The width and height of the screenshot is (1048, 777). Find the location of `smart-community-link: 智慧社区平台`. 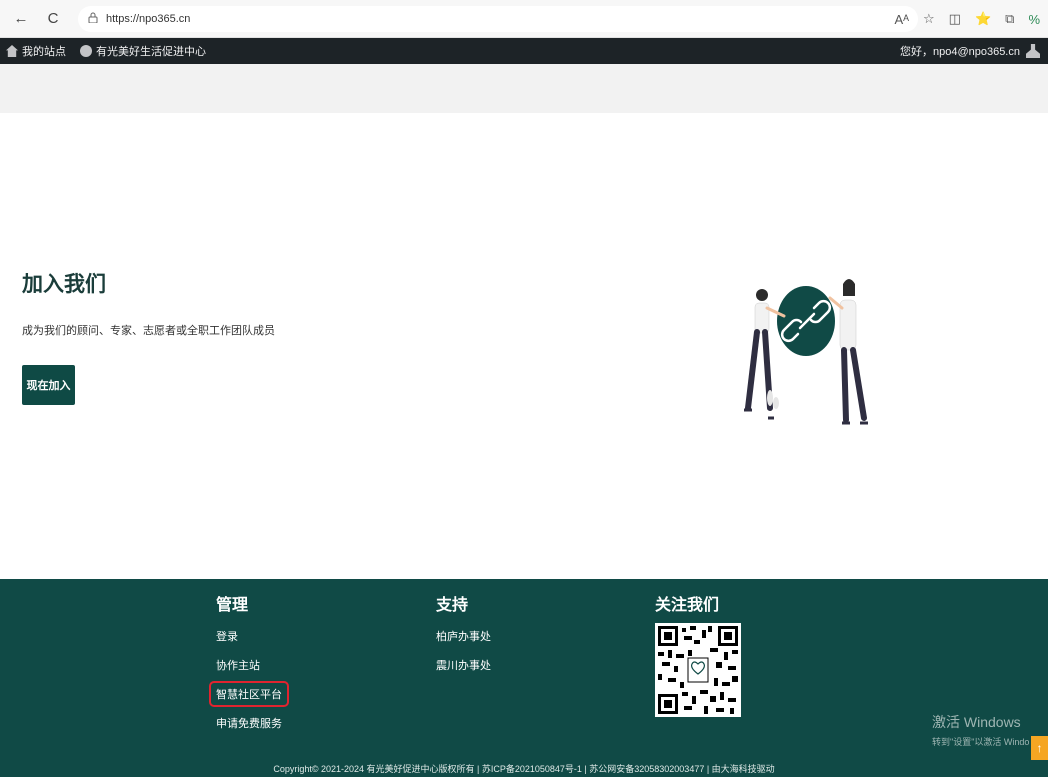

smart-community-link: 智慧社区平台 is located at coordinates (249, 694).